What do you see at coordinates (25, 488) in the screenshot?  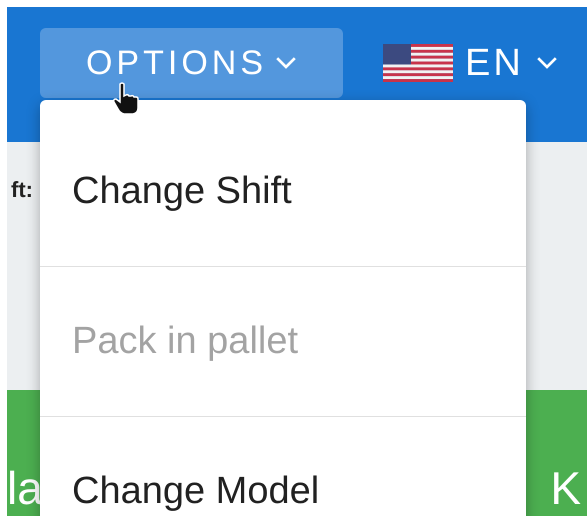 I see `banner-text: la` at bounding box center [25, 488].